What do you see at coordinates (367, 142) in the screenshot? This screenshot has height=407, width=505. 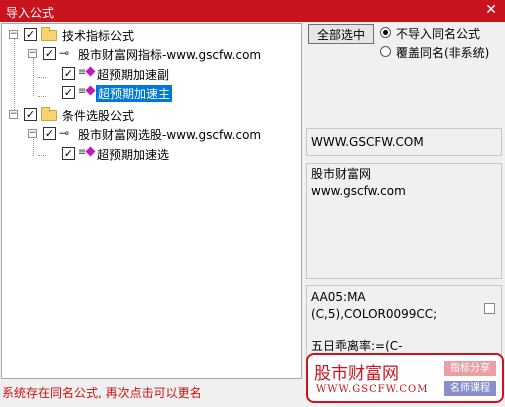 I see `site-text: WWW.GSCFW.COM` at bounding box center [367, 142].